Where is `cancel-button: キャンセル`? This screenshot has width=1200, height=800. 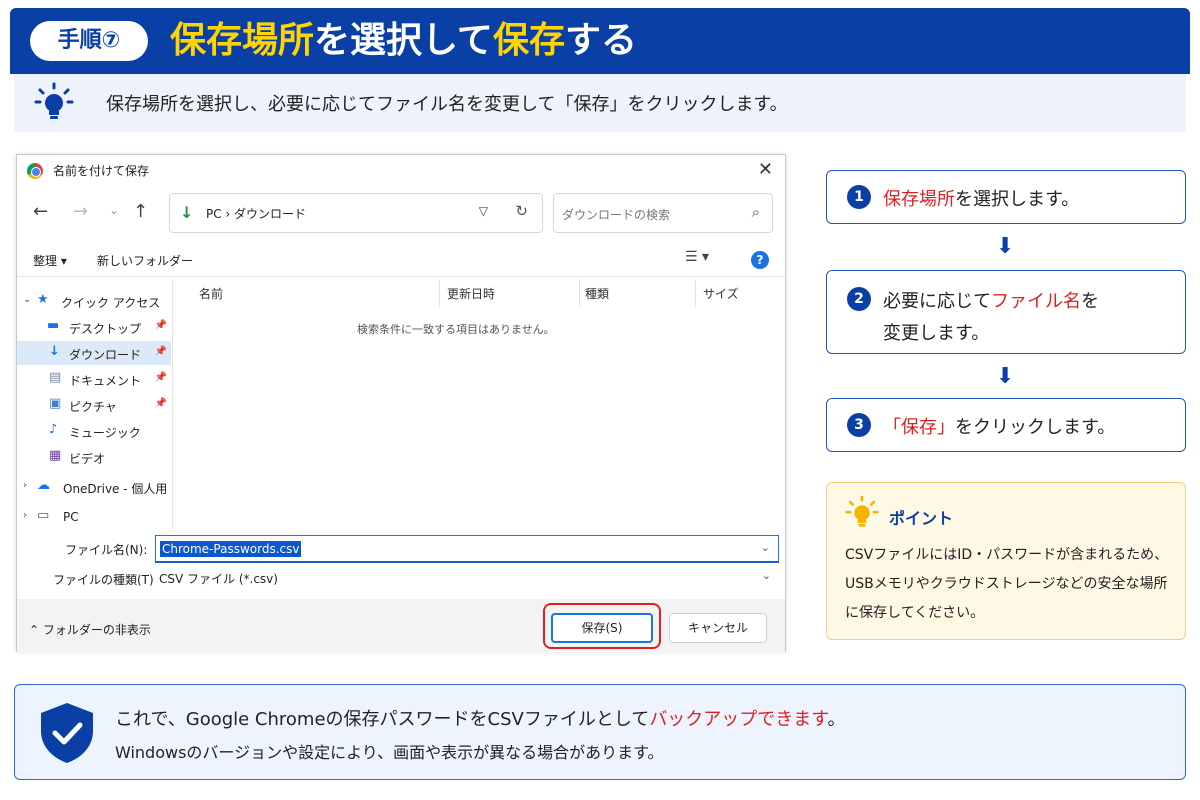 cancel-button: キャンセル is located at coordinates (718, 628).